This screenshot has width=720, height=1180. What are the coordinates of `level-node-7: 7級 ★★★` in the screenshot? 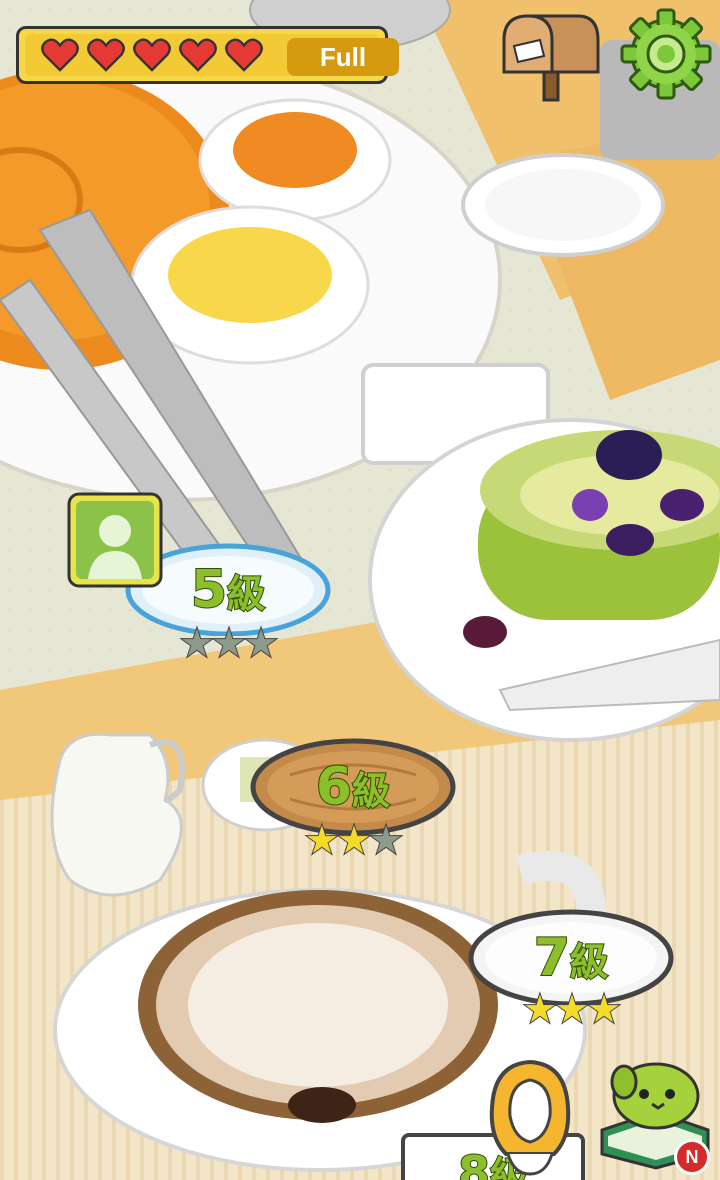 It's located at (571, 971).